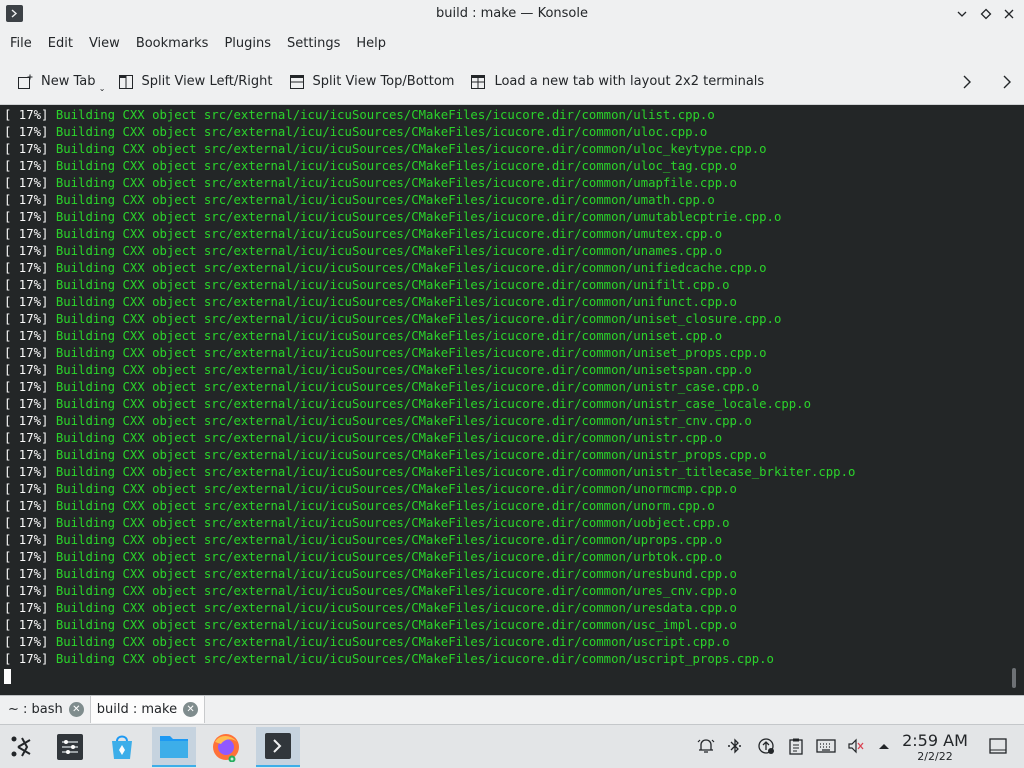  What do you see at coordinates (998, 746) in the screenshot?
I see `show-desktop-icon` at bounding box center [998, 746].